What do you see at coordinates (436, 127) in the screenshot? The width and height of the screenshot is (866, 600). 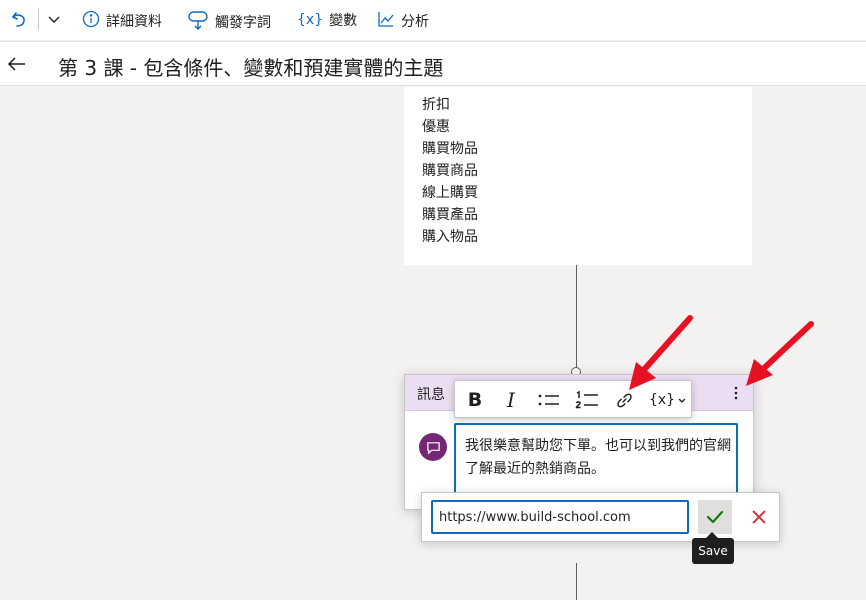 I see `trigger-phrase: 優惠` at bounding box center [436, 127].